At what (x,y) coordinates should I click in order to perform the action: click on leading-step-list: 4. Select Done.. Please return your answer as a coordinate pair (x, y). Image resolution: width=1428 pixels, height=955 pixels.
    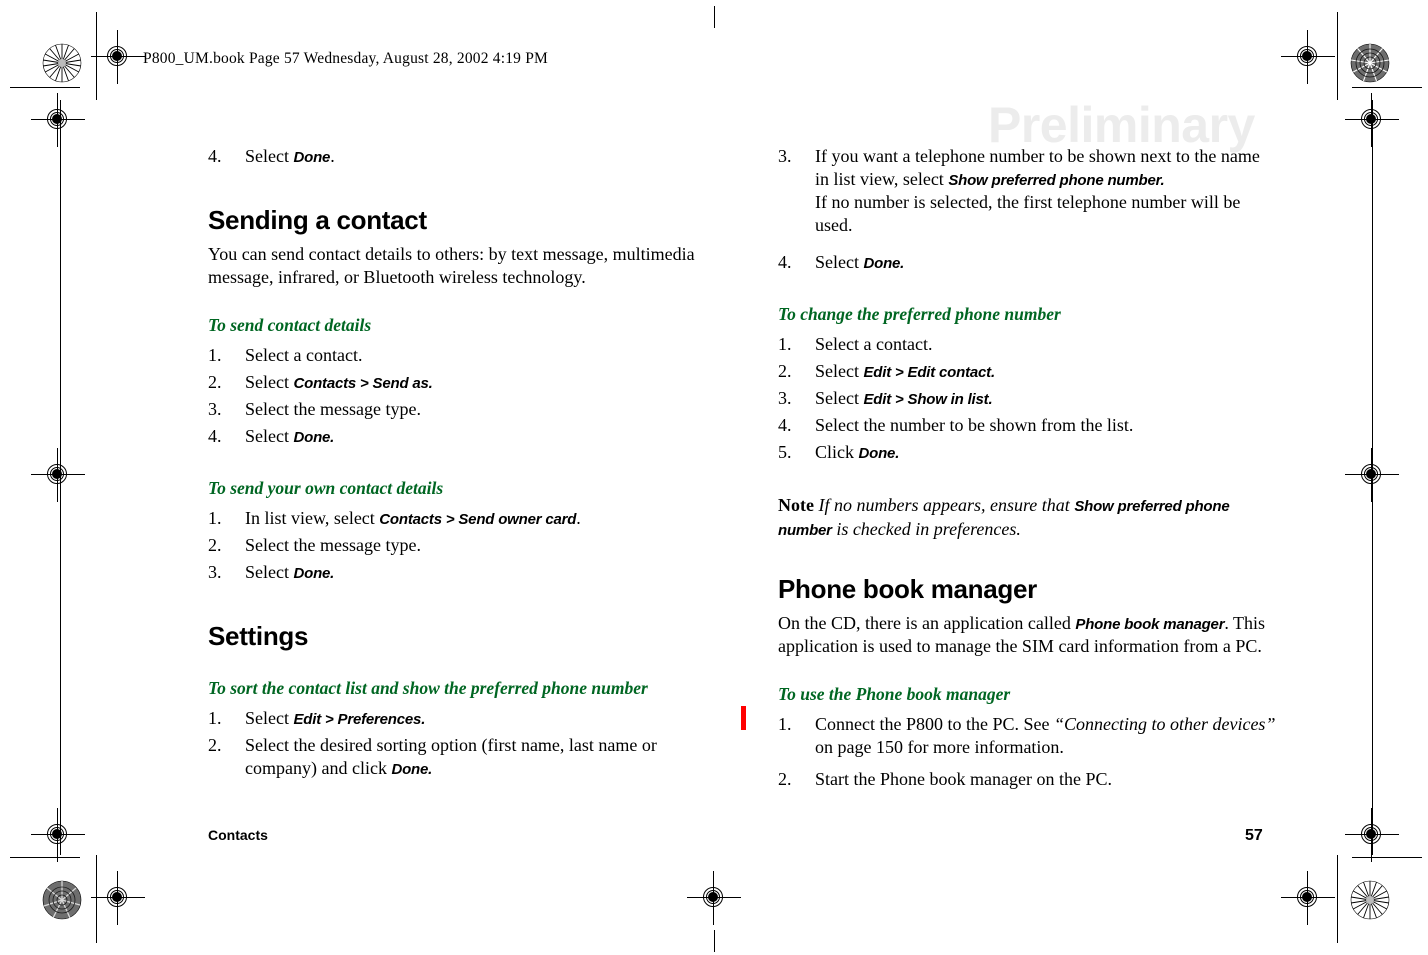
    Looking at the image, I should click on (458, 156).